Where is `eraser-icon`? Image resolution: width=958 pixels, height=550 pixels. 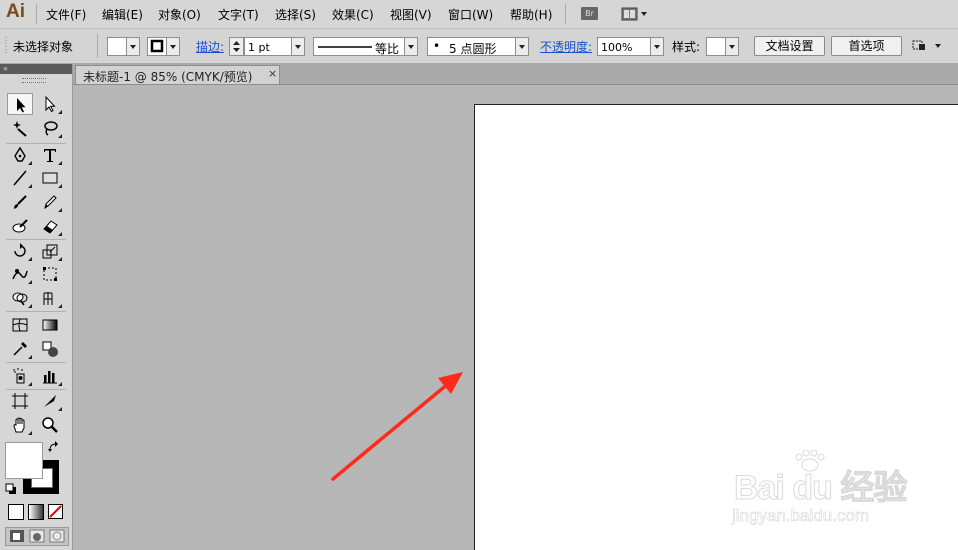 eraser-icon is located at coordinates (50, 227).